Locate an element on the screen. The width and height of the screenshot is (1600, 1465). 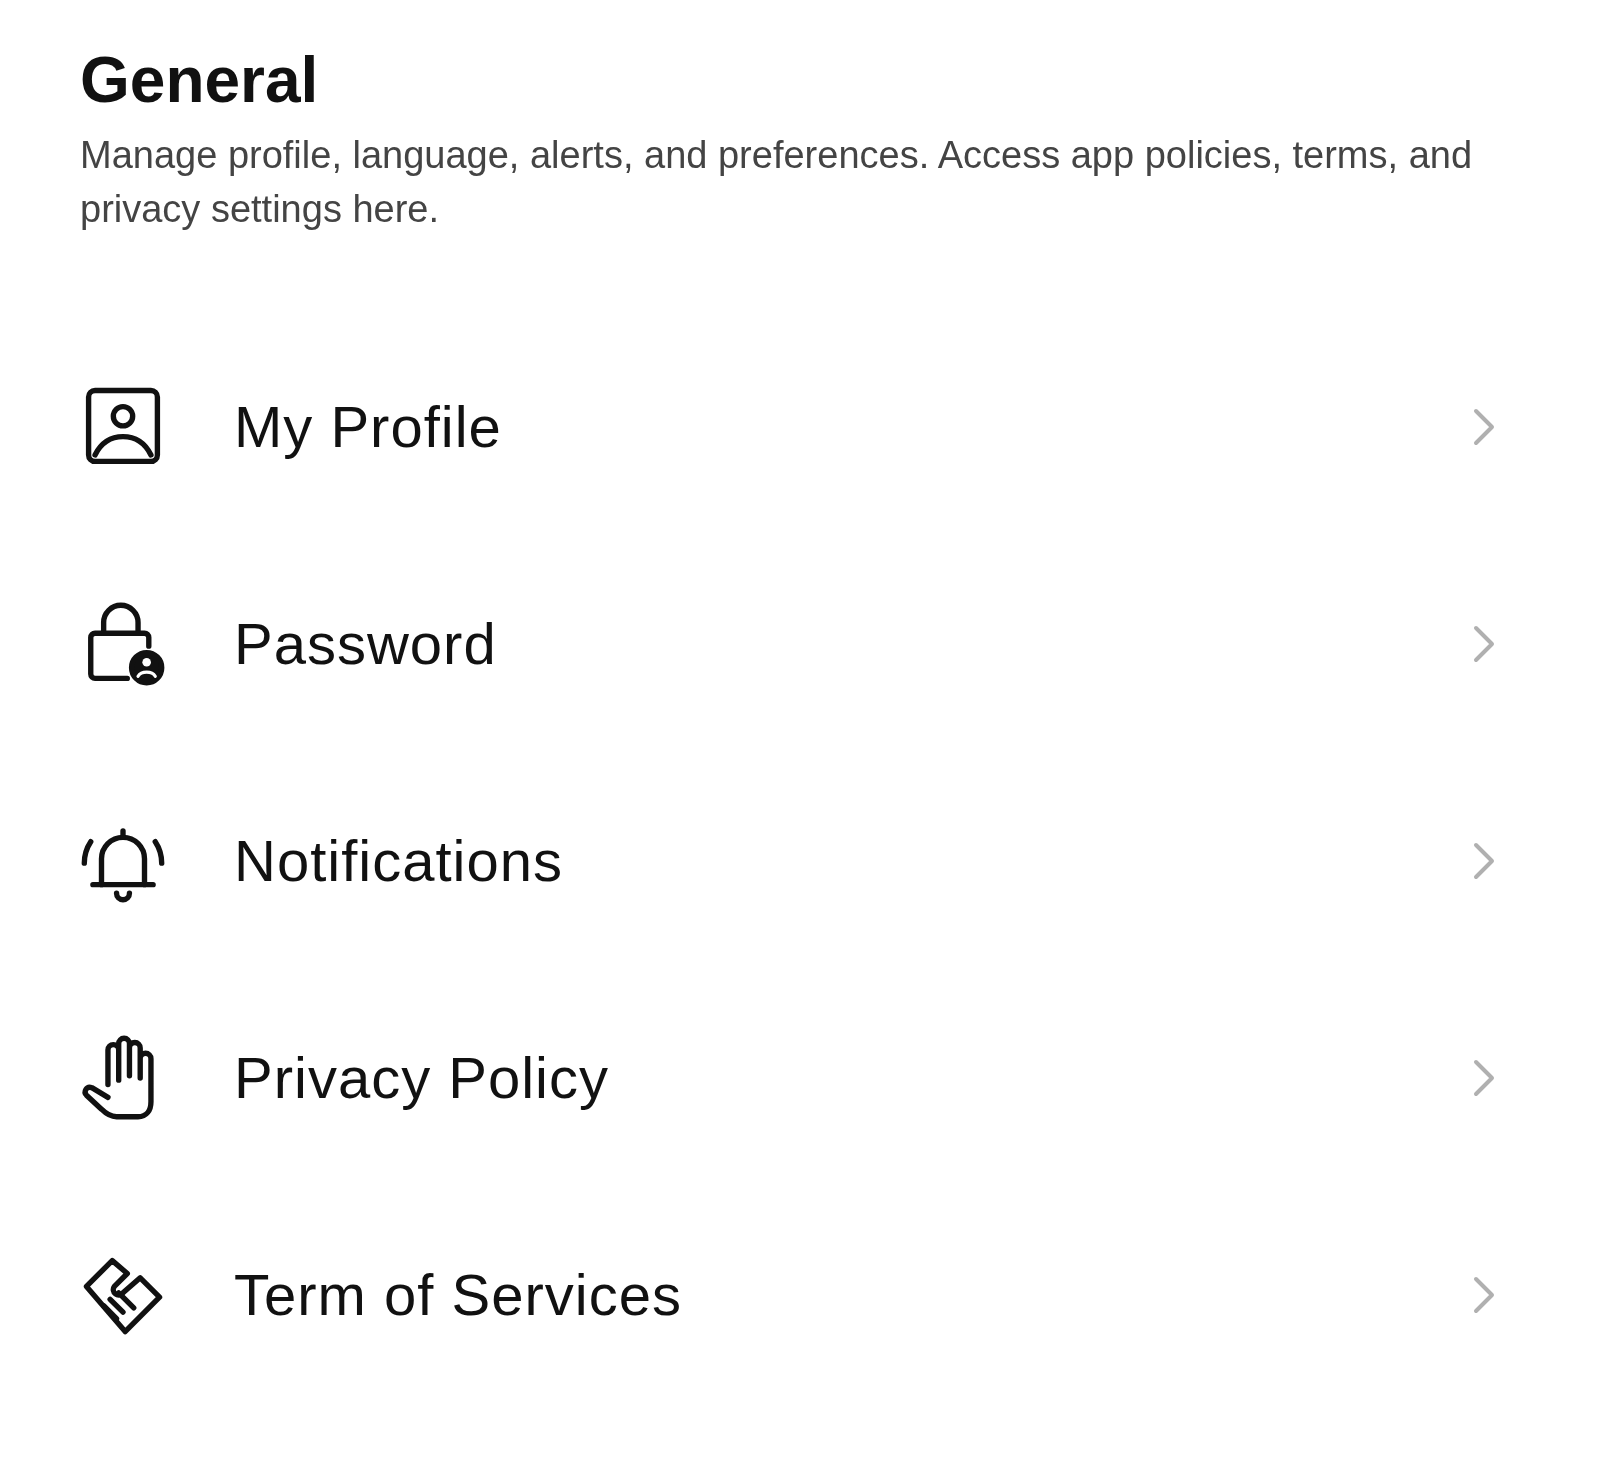
settings-item: Notifications is located at coordinates (790, 860).